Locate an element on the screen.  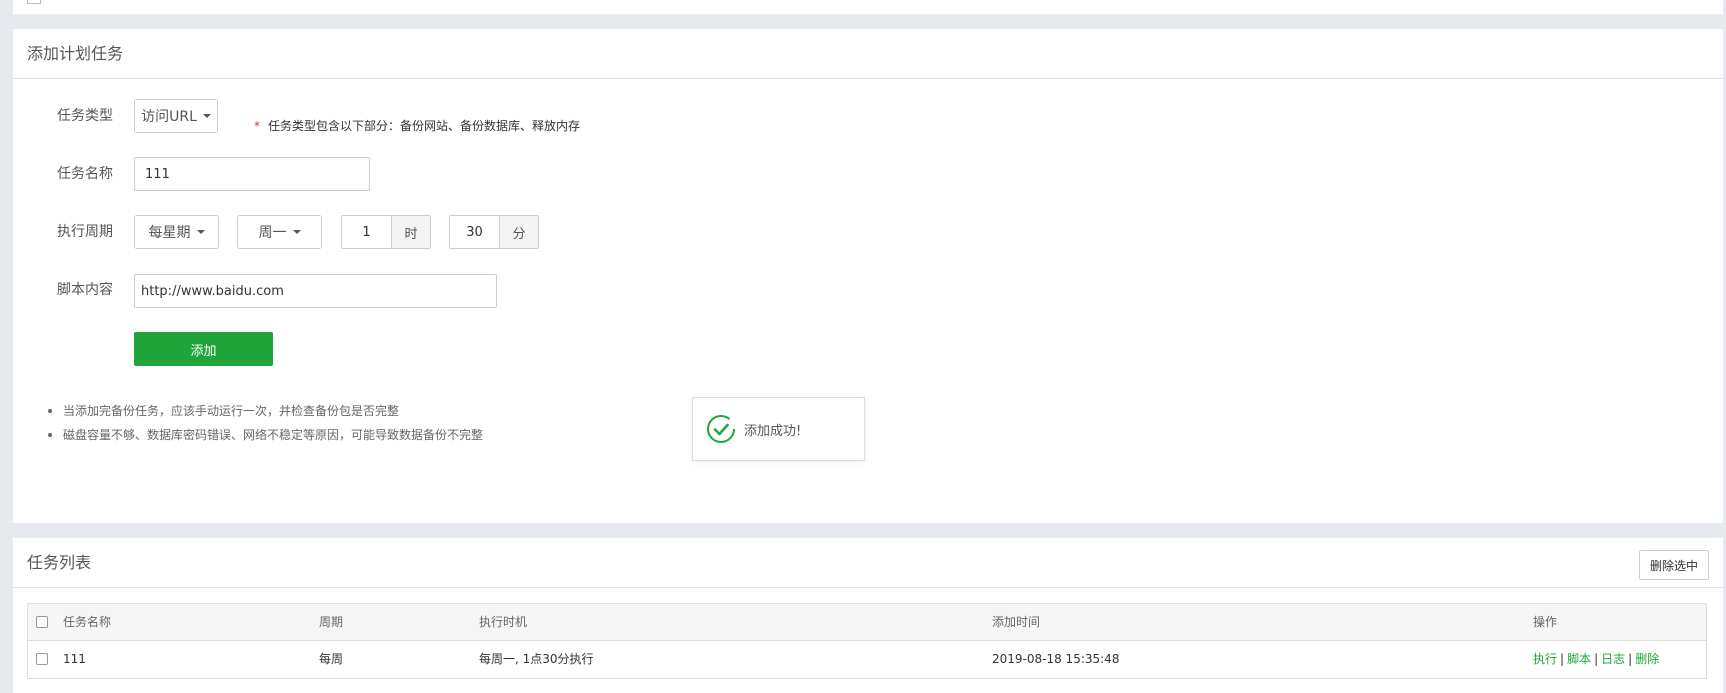
task-type-label: 任务类型 is located at coordinates (85, 116).